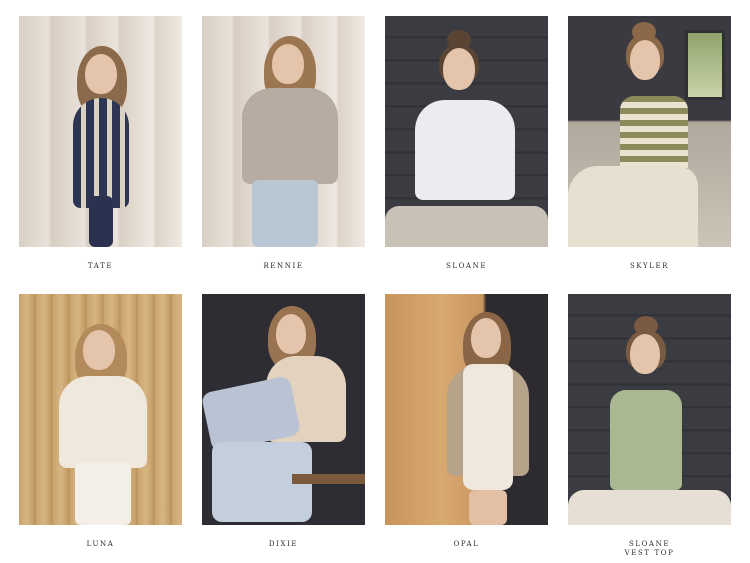 The image size is (750, 563). What do you see at coordinates (283, 266) in the screenshot?
I see `product-name: RENNIE` at bounding box center [283, 266].